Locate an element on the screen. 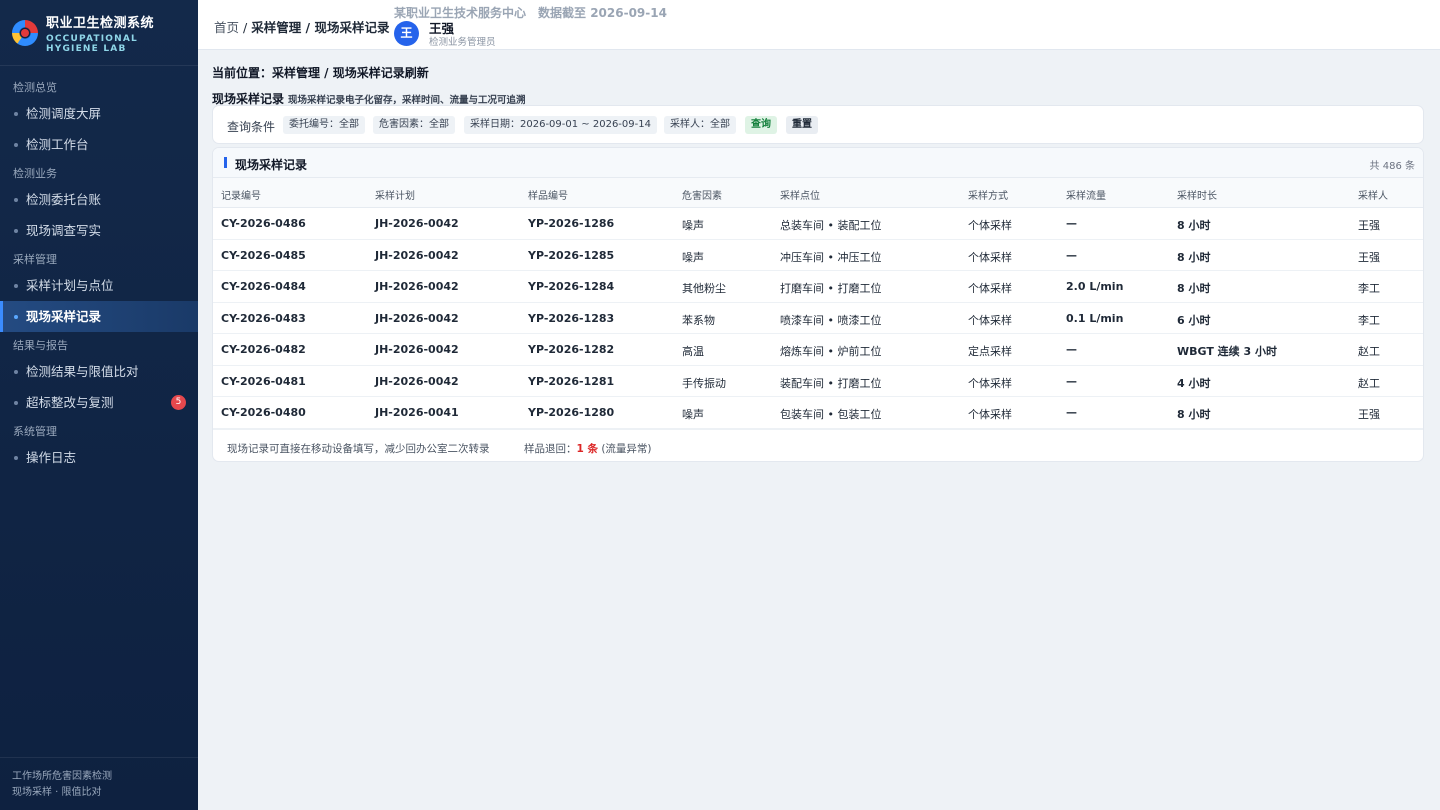 The image size is (1440, 810). hazard-cell: 苯系物 is located at coordinates (698, 320).